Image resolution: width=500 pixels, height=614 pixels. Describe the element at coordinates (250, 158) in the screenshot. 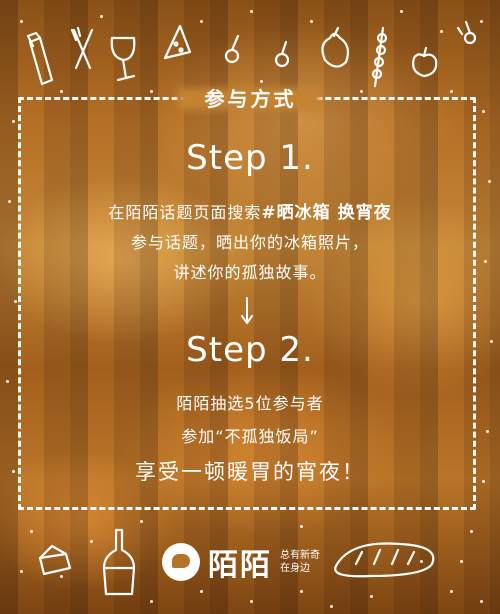

I see `step1-title: Step 1.` at that location.